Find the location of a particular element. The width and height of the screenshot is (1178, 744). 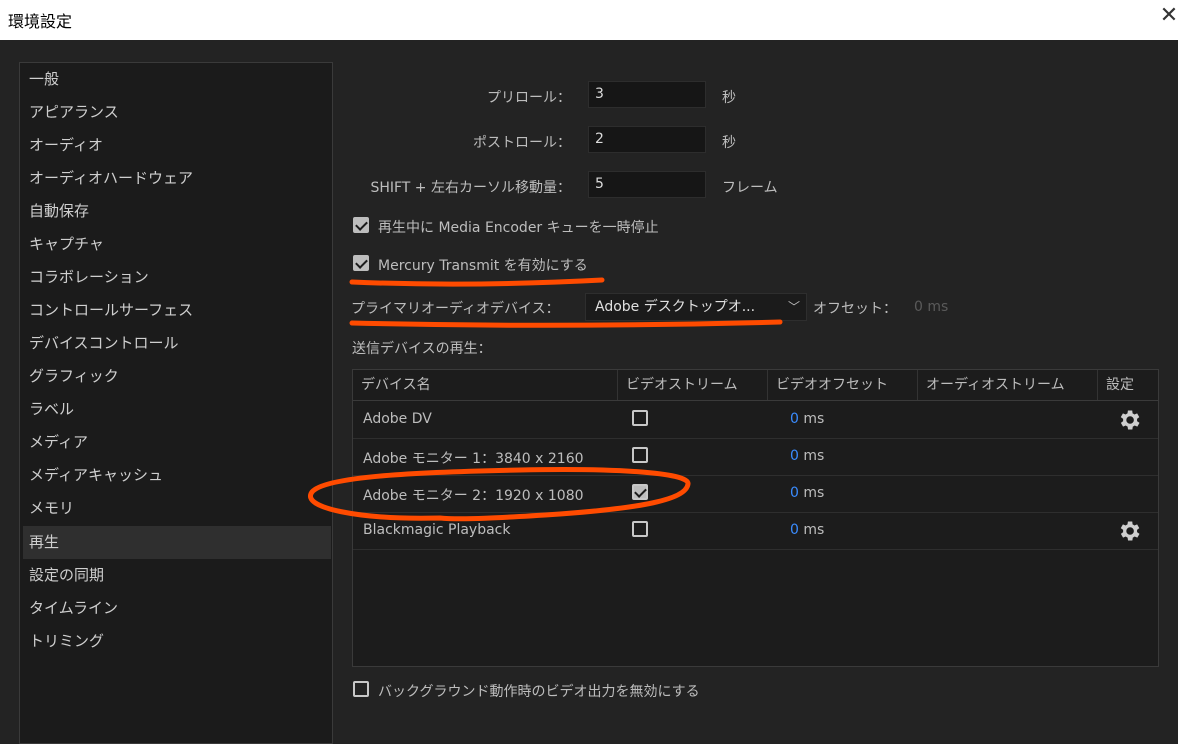

audio-device-underline-annotation is located at coordinates (566, 323).